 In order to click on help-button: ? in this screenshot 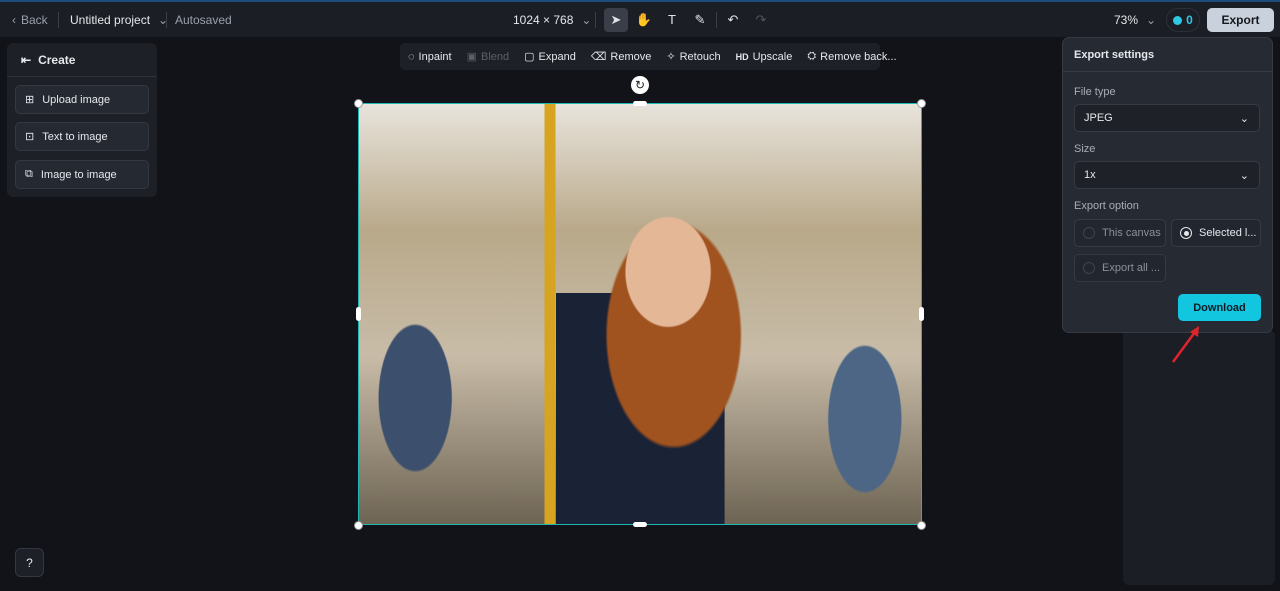, I will do `click(29, 562)`.